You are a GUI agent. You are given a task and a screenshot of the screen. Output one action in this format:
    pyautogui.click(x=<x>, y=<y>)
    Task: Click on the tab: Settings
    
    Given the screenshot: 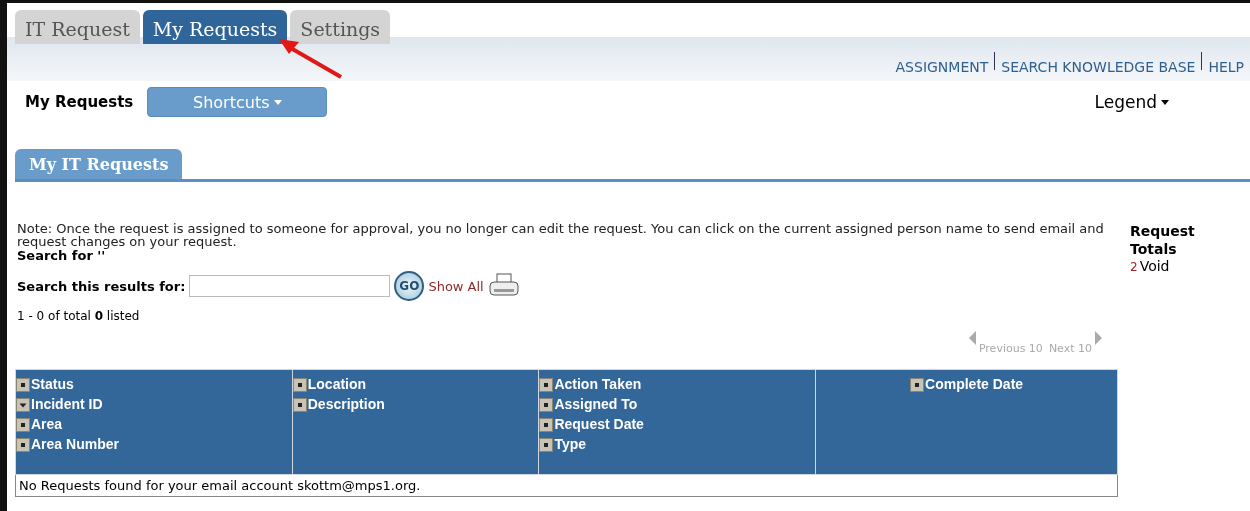 What is the action you would take?
    pyautogui.click(x=340, y=27)
    